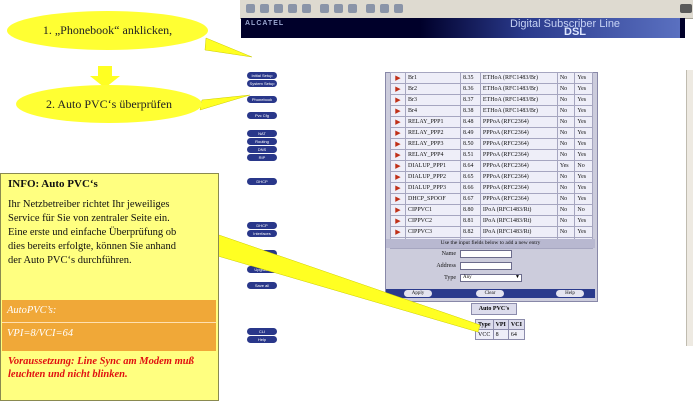 This screenshot has width=693, height=401. Describe the element at coordinates (32, 310) in the screenshot. I see `auto-pvc-label: AutoPVC’s:` at that location.